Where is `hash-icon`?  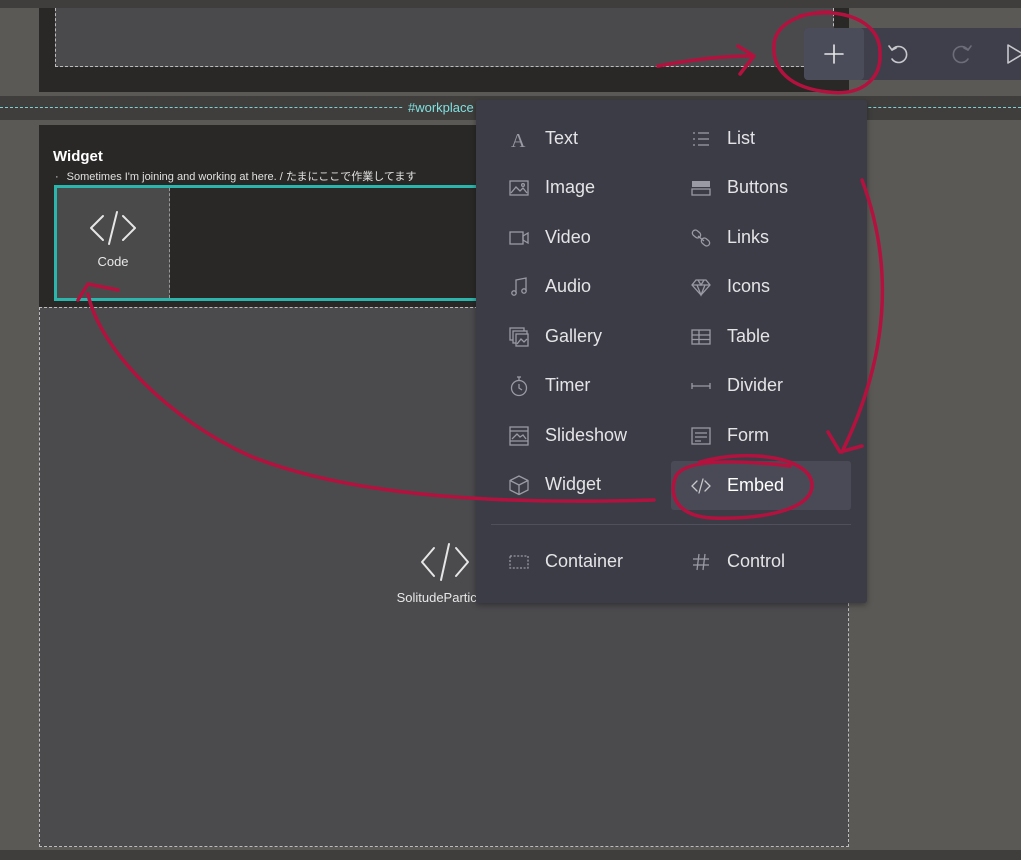 hash-icon is located at coordinates (701, 561).